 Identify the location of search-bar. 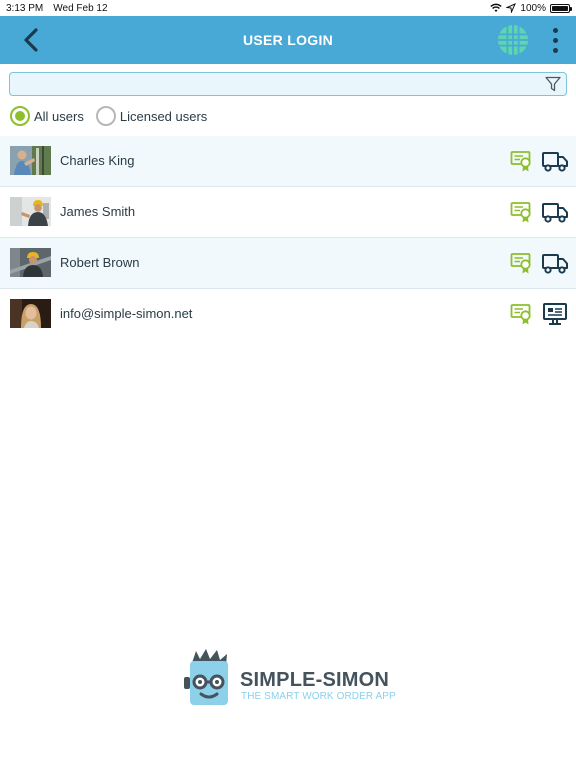
(288, 84).